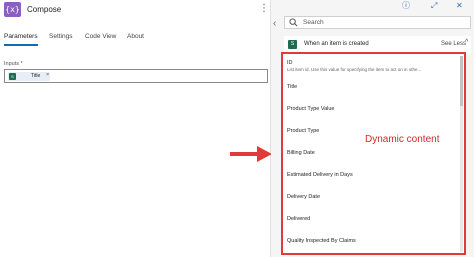 Image resolution: width=474 pixels, height=257 pixels. I want to click on trigger-title: When an item is created, so click(336, 44).